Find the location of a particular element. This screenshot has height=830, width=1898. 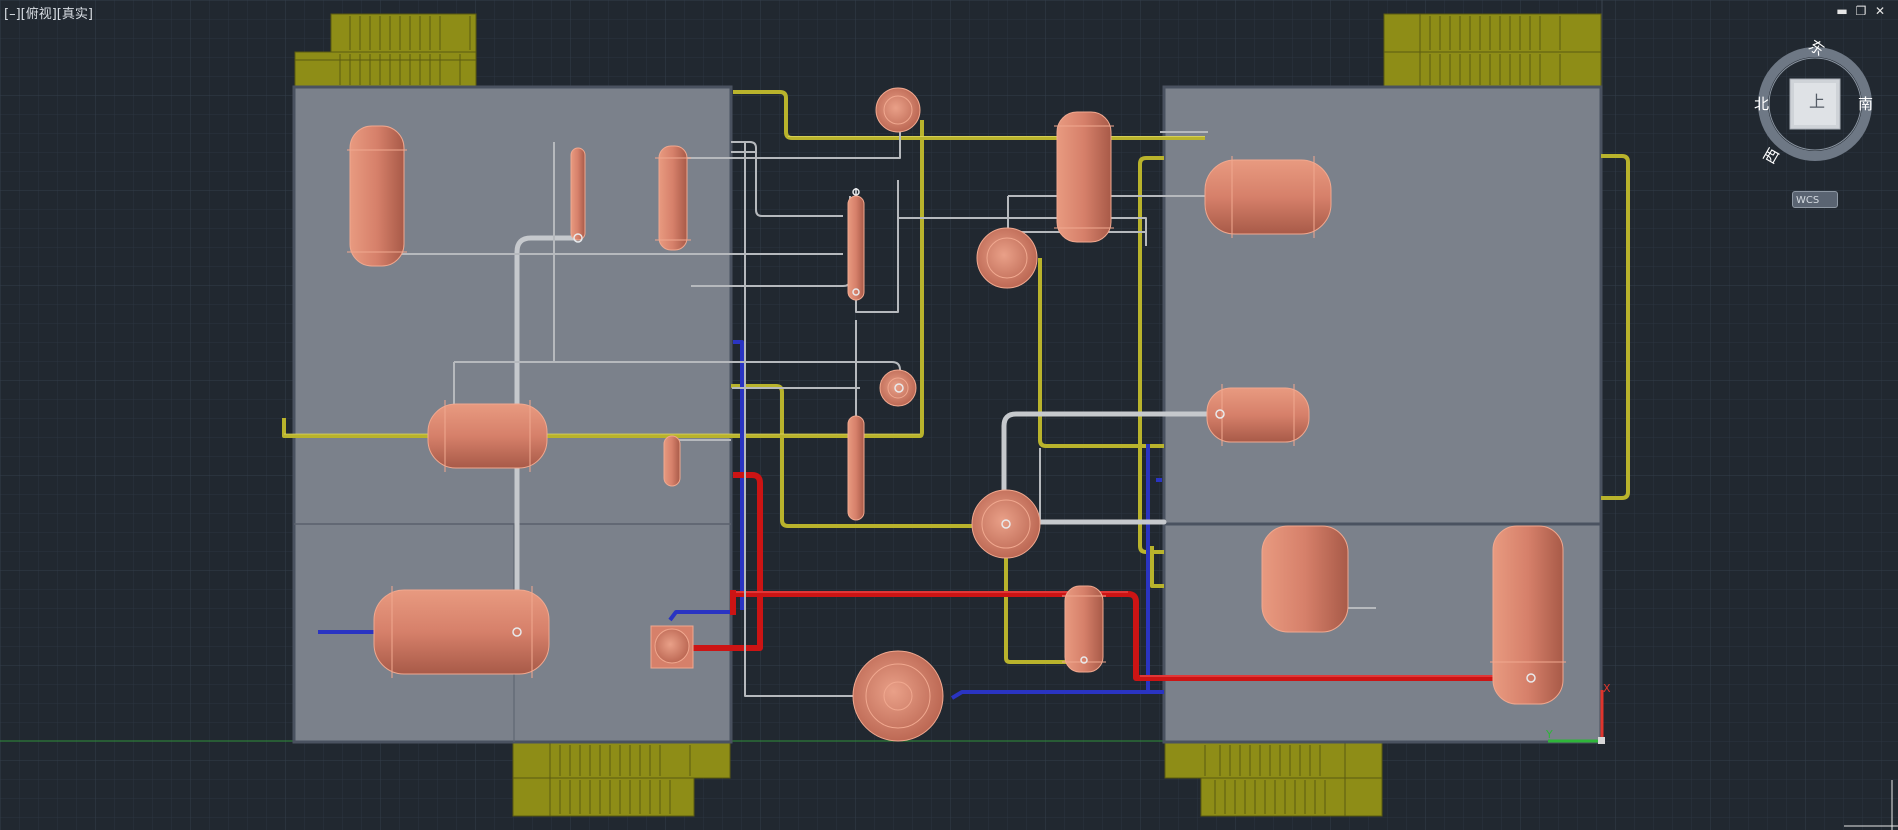

vessel-sphere-medium-center is located at coordinates (1007, 258).